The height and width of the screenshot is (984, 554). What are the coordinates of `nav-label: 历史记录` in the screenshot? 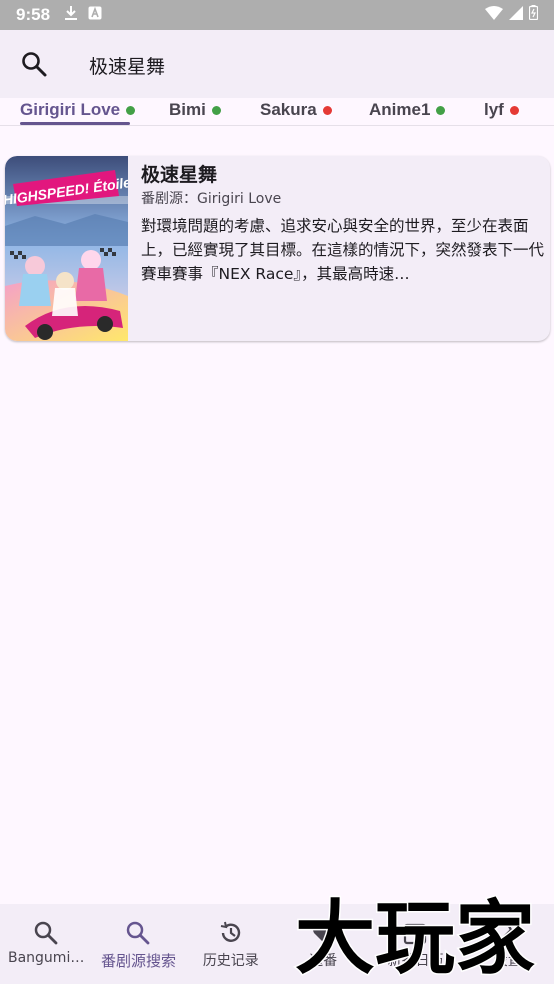 It's located at (230, 961).